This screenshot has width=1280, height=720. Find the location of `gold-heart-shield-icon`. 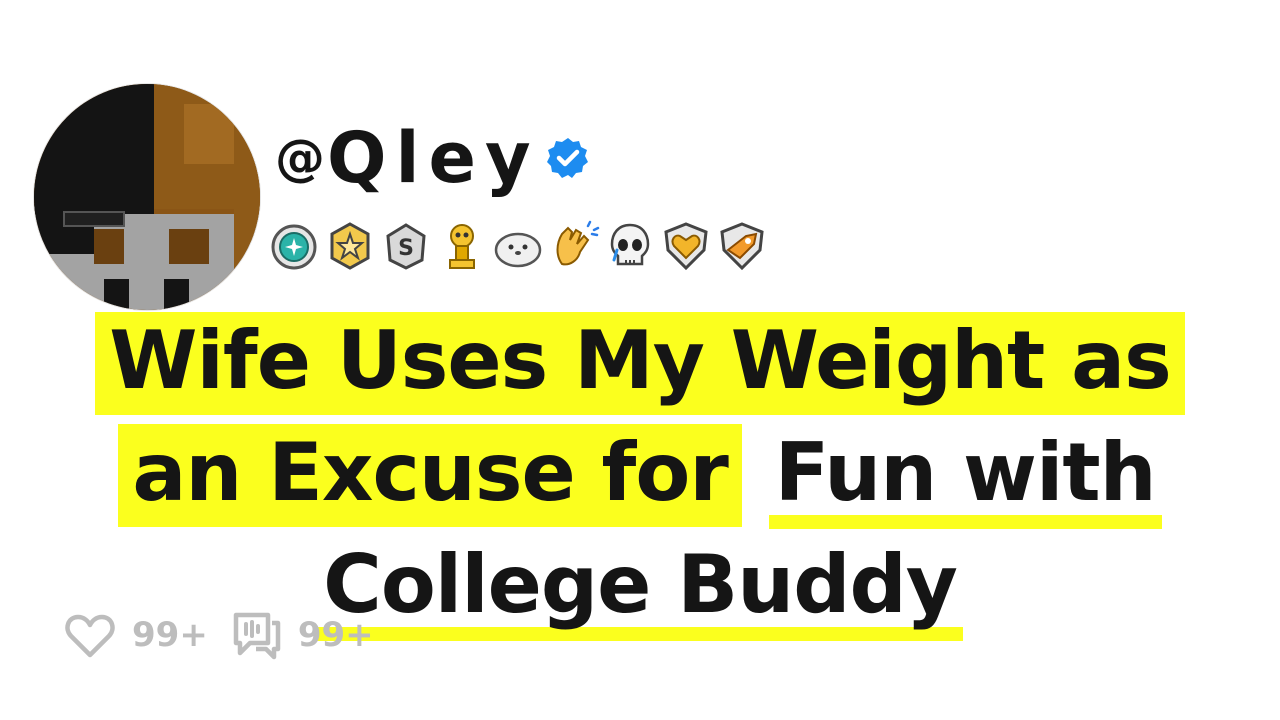

gold-heart-shield-icon is located at coordinates (686, 246).